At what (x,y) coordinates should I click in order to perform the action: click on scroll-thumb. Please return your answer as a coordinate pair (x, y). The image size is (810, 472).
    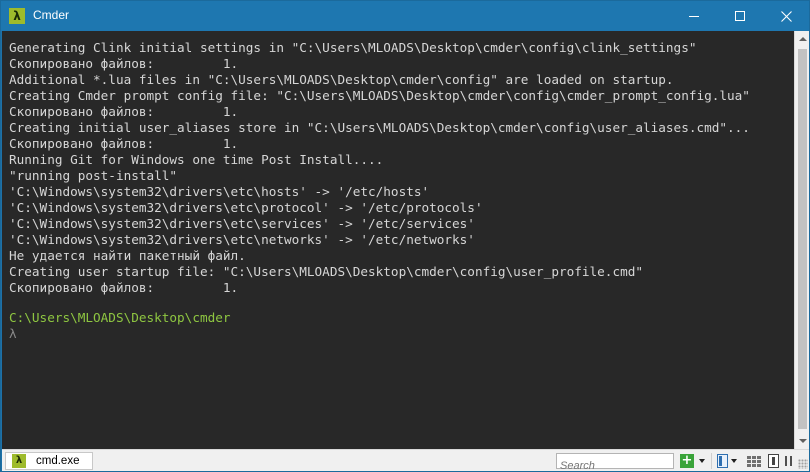
    Looking at the image, I should click on (802, 239).